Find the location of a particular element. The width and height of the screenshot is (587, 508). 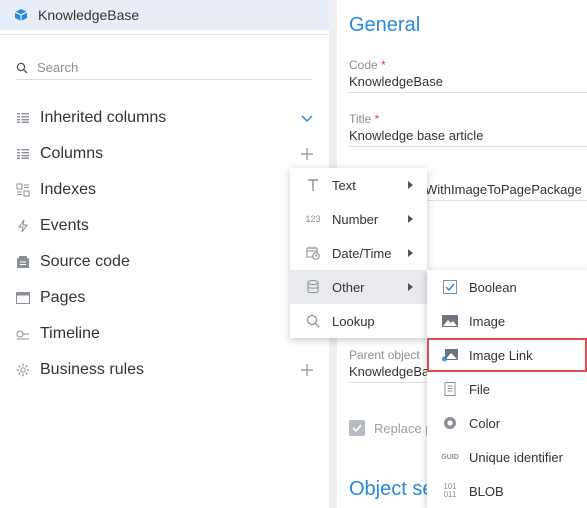

number-icon: 123 is located at coordinates (313, 219).